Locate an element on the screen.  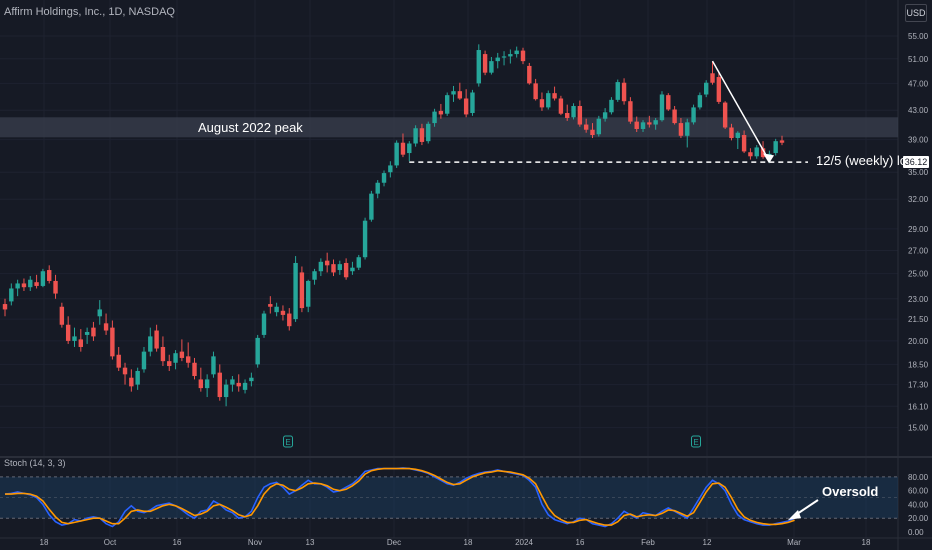
price-tick-label: 25.00 is located at coordinates (918, 274).